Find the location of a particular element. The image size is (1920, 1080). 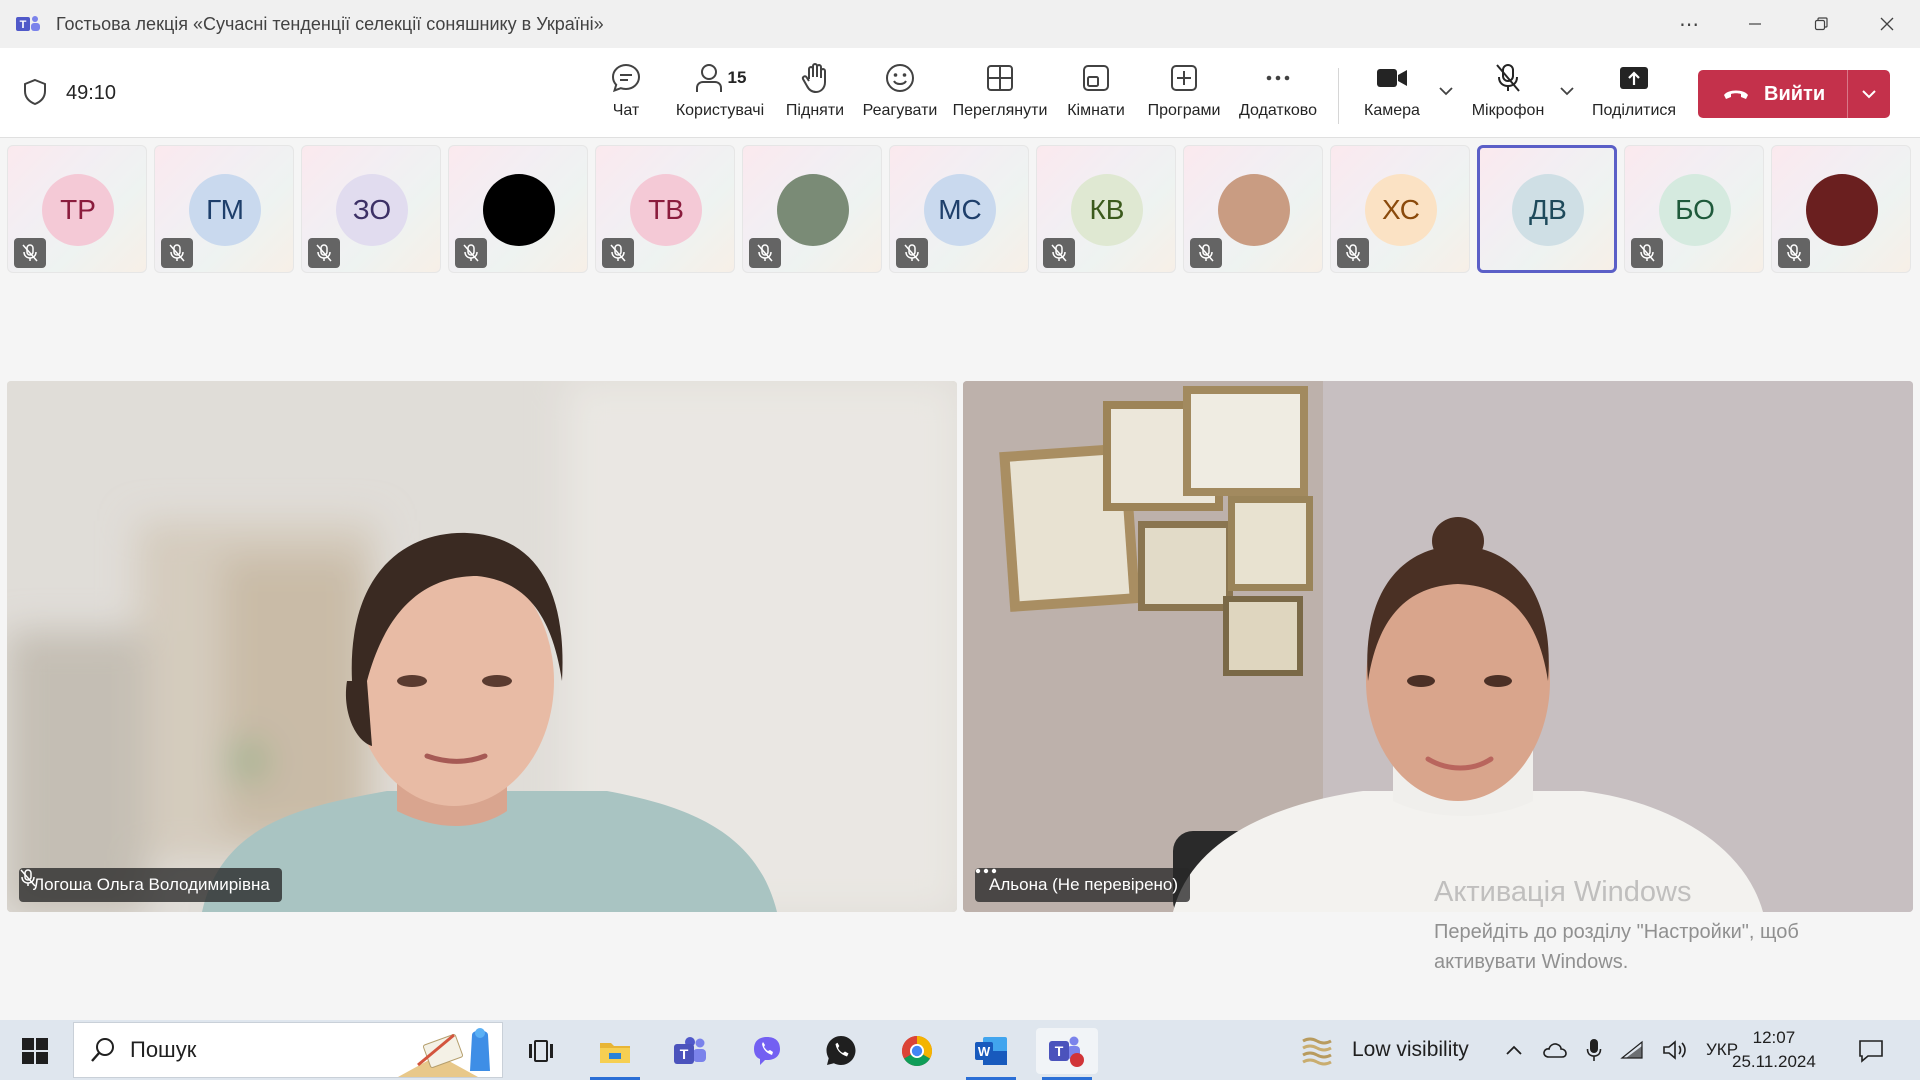

viber-icon is located at coordinates (767, 1051).